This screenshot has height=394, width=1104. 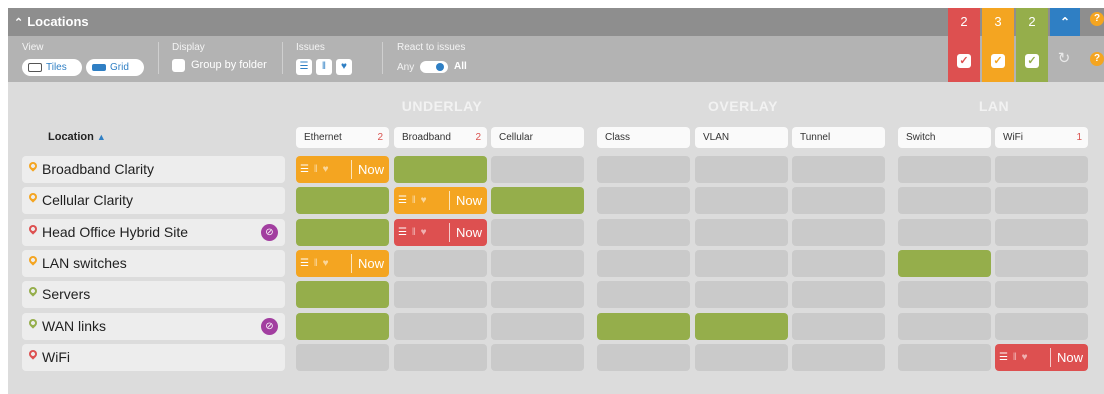 What do you see at coordinates (344, 67) in the screenshot?
I see `heart-filter-button: ♥` at bounding box center [344, 67].